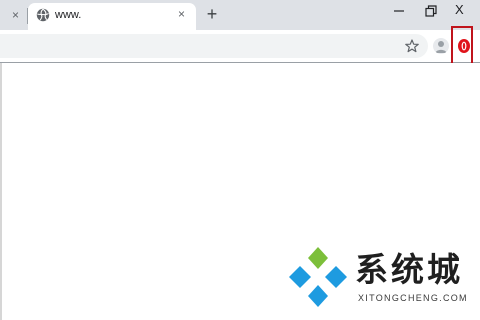  Describe the element at coordinates (459, 10) in the screenshot. I see `close-window-button: X` at that location.